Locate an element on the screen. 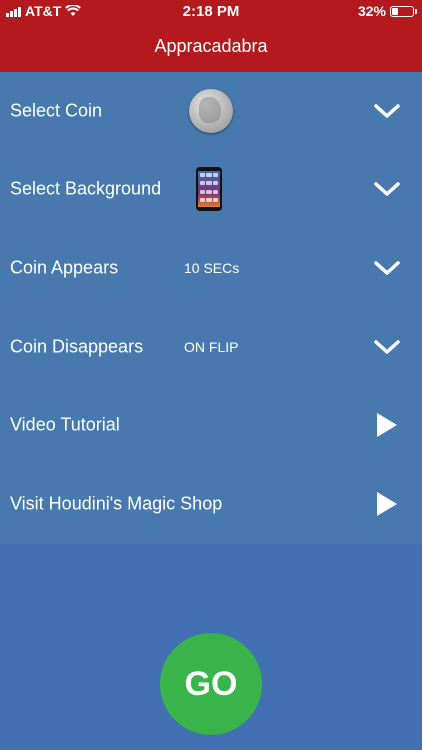 Image resolution: width=422 pixels, height=750 pixels. quarter-coin-icon is located at coordinates (211, 111).